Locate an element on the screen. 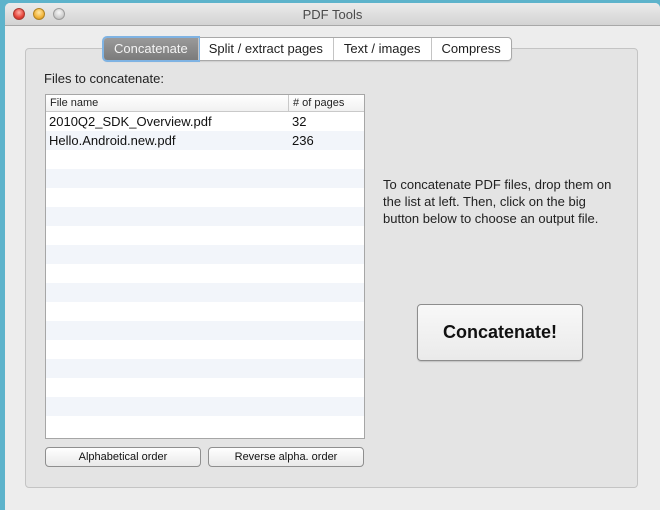 The image size is (660, 510). reverse-alpha-order-button: Reverse alpha. order is located at coordinates (286, 457).